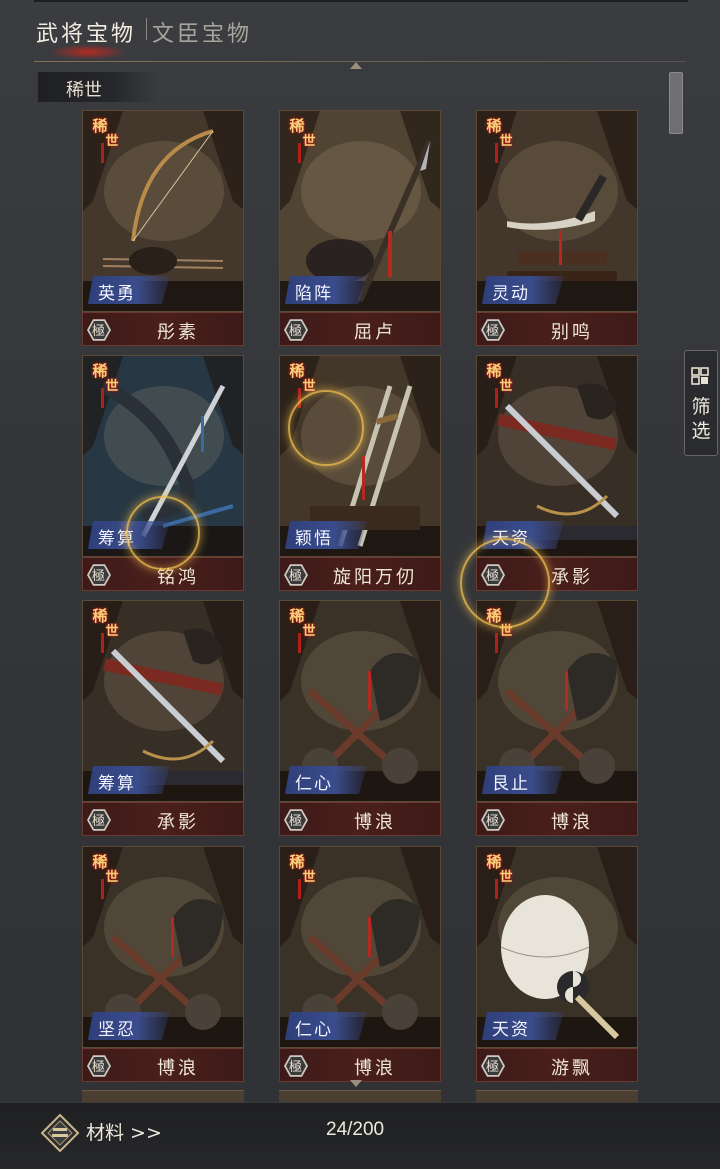 This screenshot has width=720, height=1169. I want to click on treasure-name: 彤素, so click(178, 332).